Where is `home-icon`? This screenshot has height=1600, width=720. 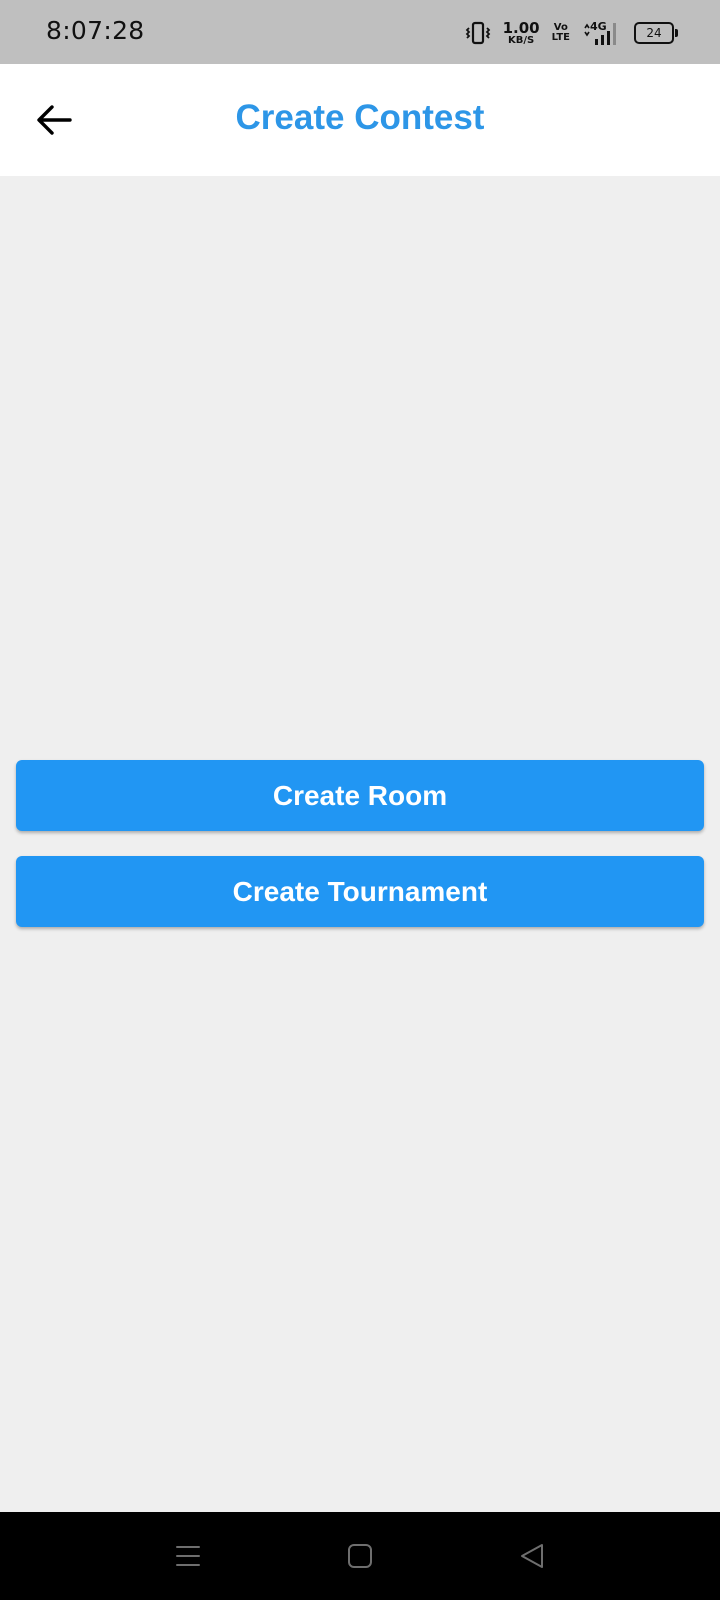
home-icon is located at coordinates (360, 1556).